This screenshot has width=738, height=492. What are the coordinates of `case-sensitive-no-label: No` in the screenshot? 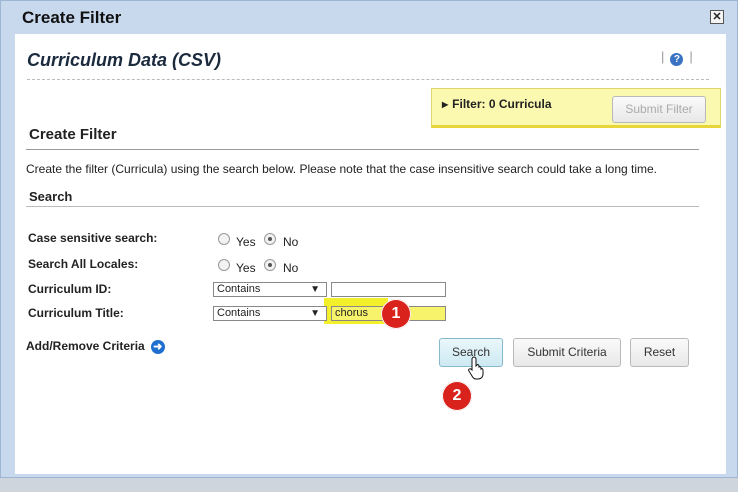 It's located at (291, 242).